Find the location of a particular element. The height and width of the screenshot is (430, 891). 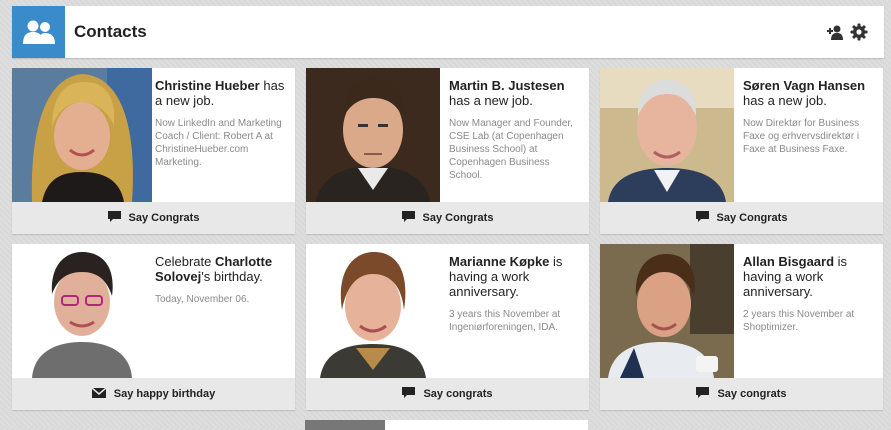

contact-name-link: Søren Vagn Hansen is located at coordinates (804, 85).